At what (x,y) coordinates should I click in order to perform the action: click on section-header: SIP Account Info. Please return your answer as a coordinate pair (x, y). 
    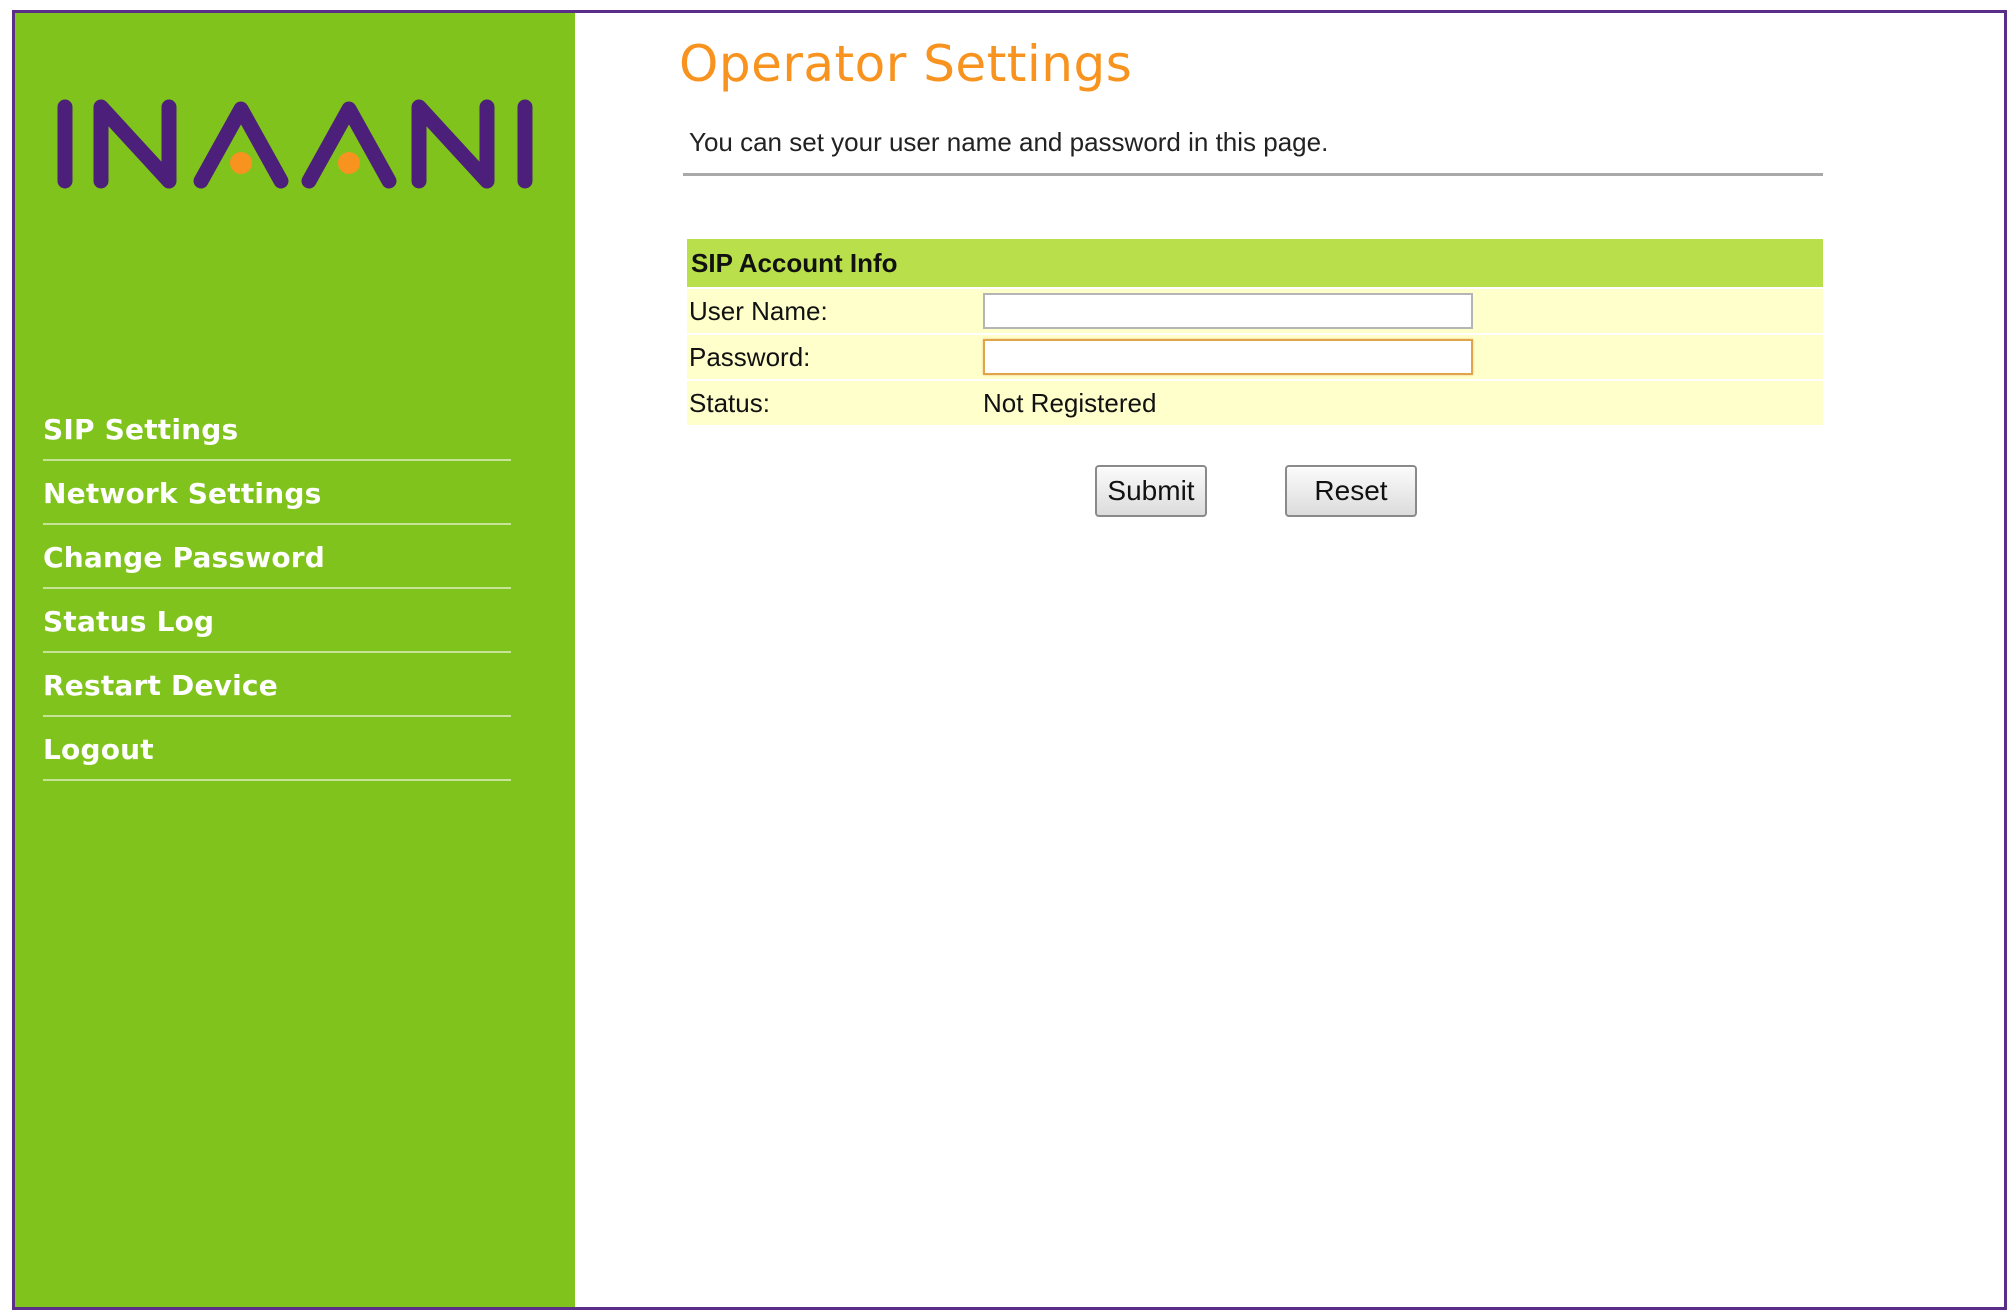
    Looking at the image, I should click on (1255, 263).